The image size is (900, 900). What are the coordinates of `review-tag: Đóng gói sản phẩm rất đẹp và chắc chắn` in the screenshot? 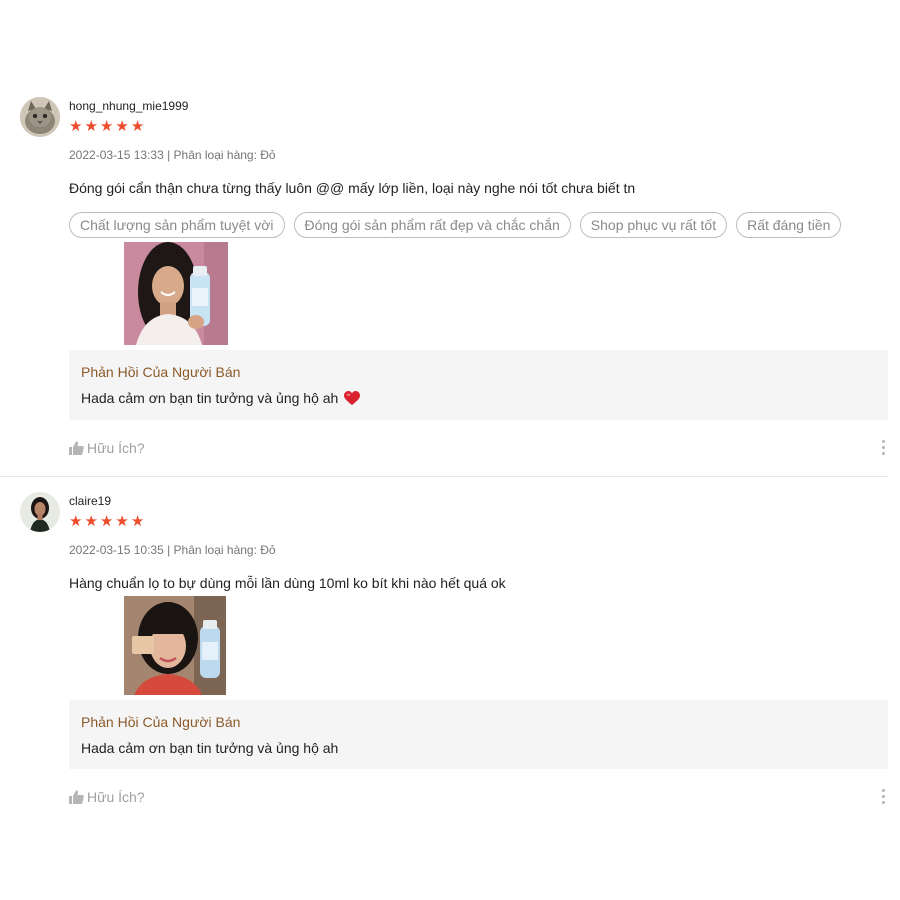 It's located at (432, 225).